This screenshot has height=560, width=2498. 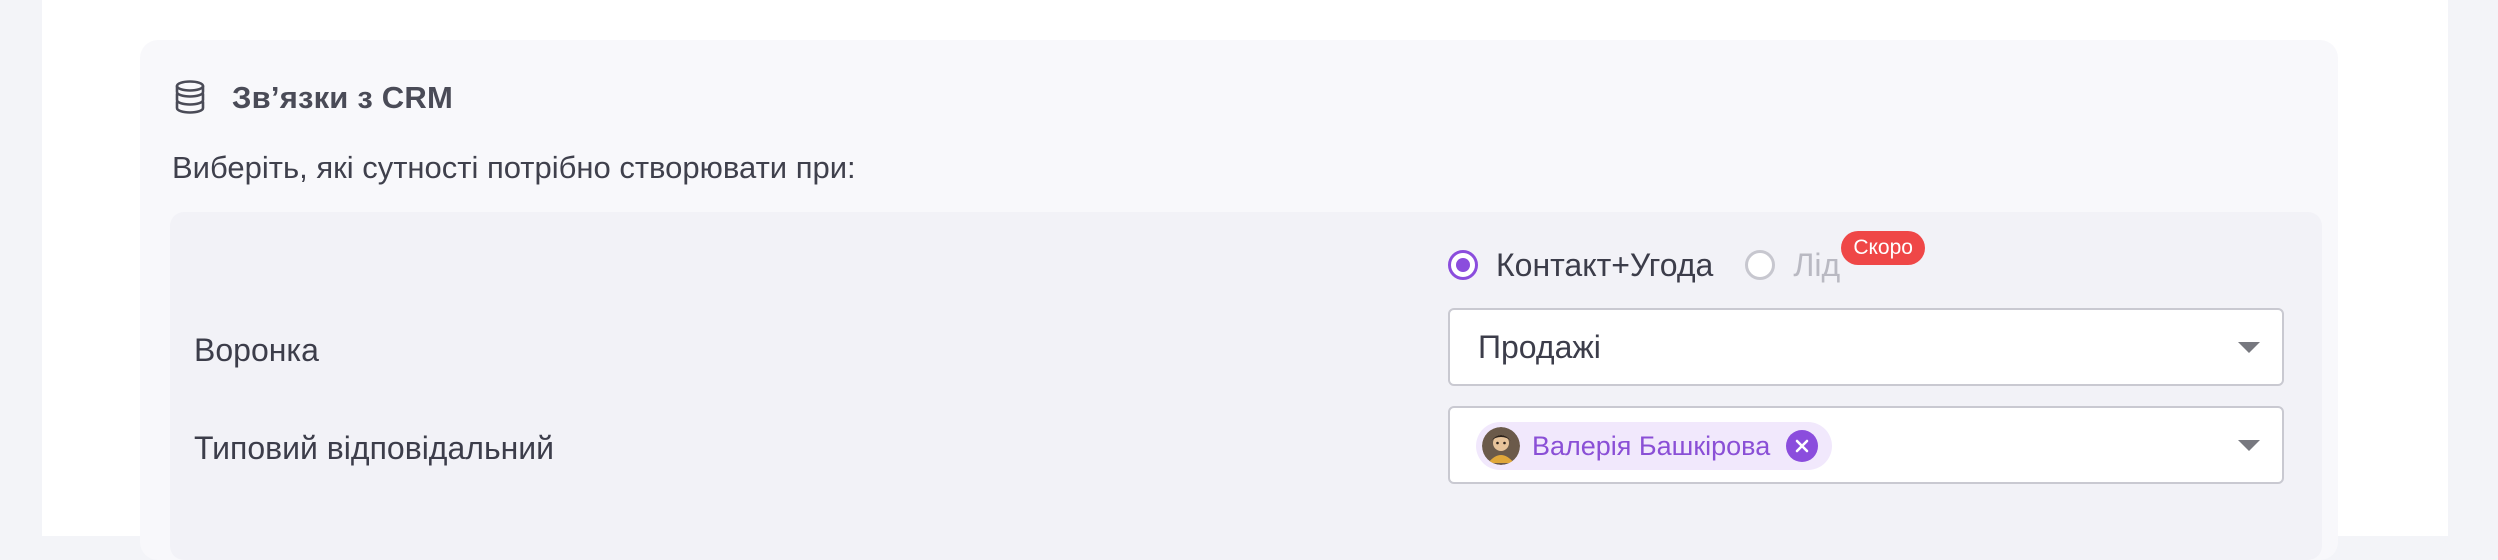 I want to click on responsible-user-chip: Валерія Башкірова, so click(x=1654, y=446).